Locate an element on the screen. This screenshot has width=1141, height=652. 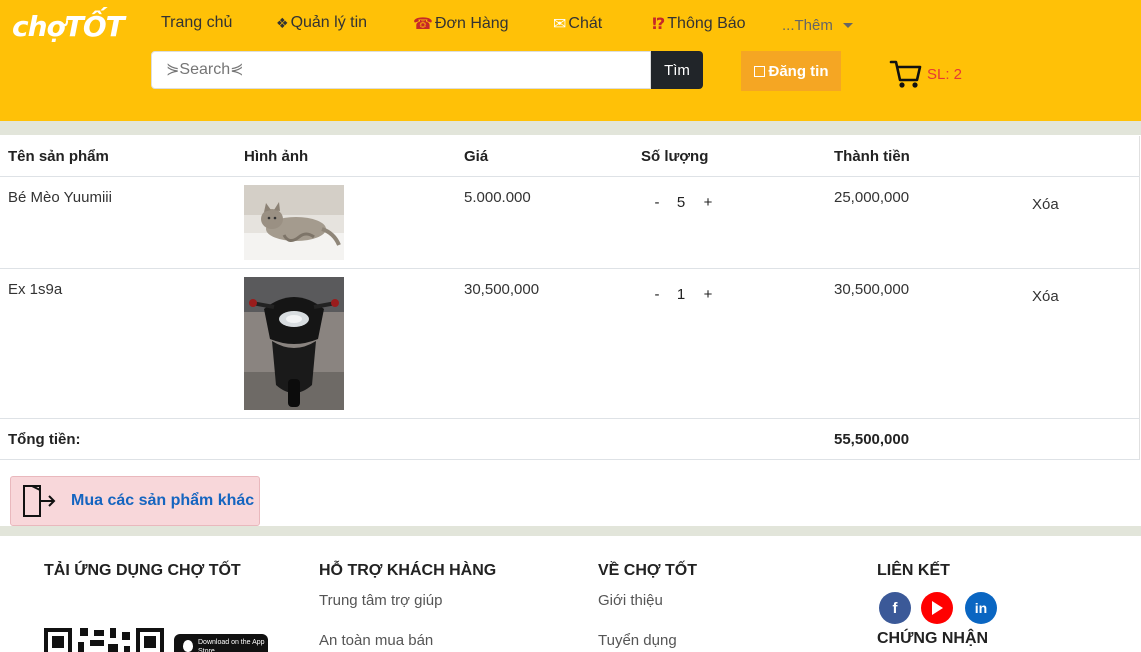
nav-notifications: ⁉ Thông Báo is located at coordinates (699, 24).